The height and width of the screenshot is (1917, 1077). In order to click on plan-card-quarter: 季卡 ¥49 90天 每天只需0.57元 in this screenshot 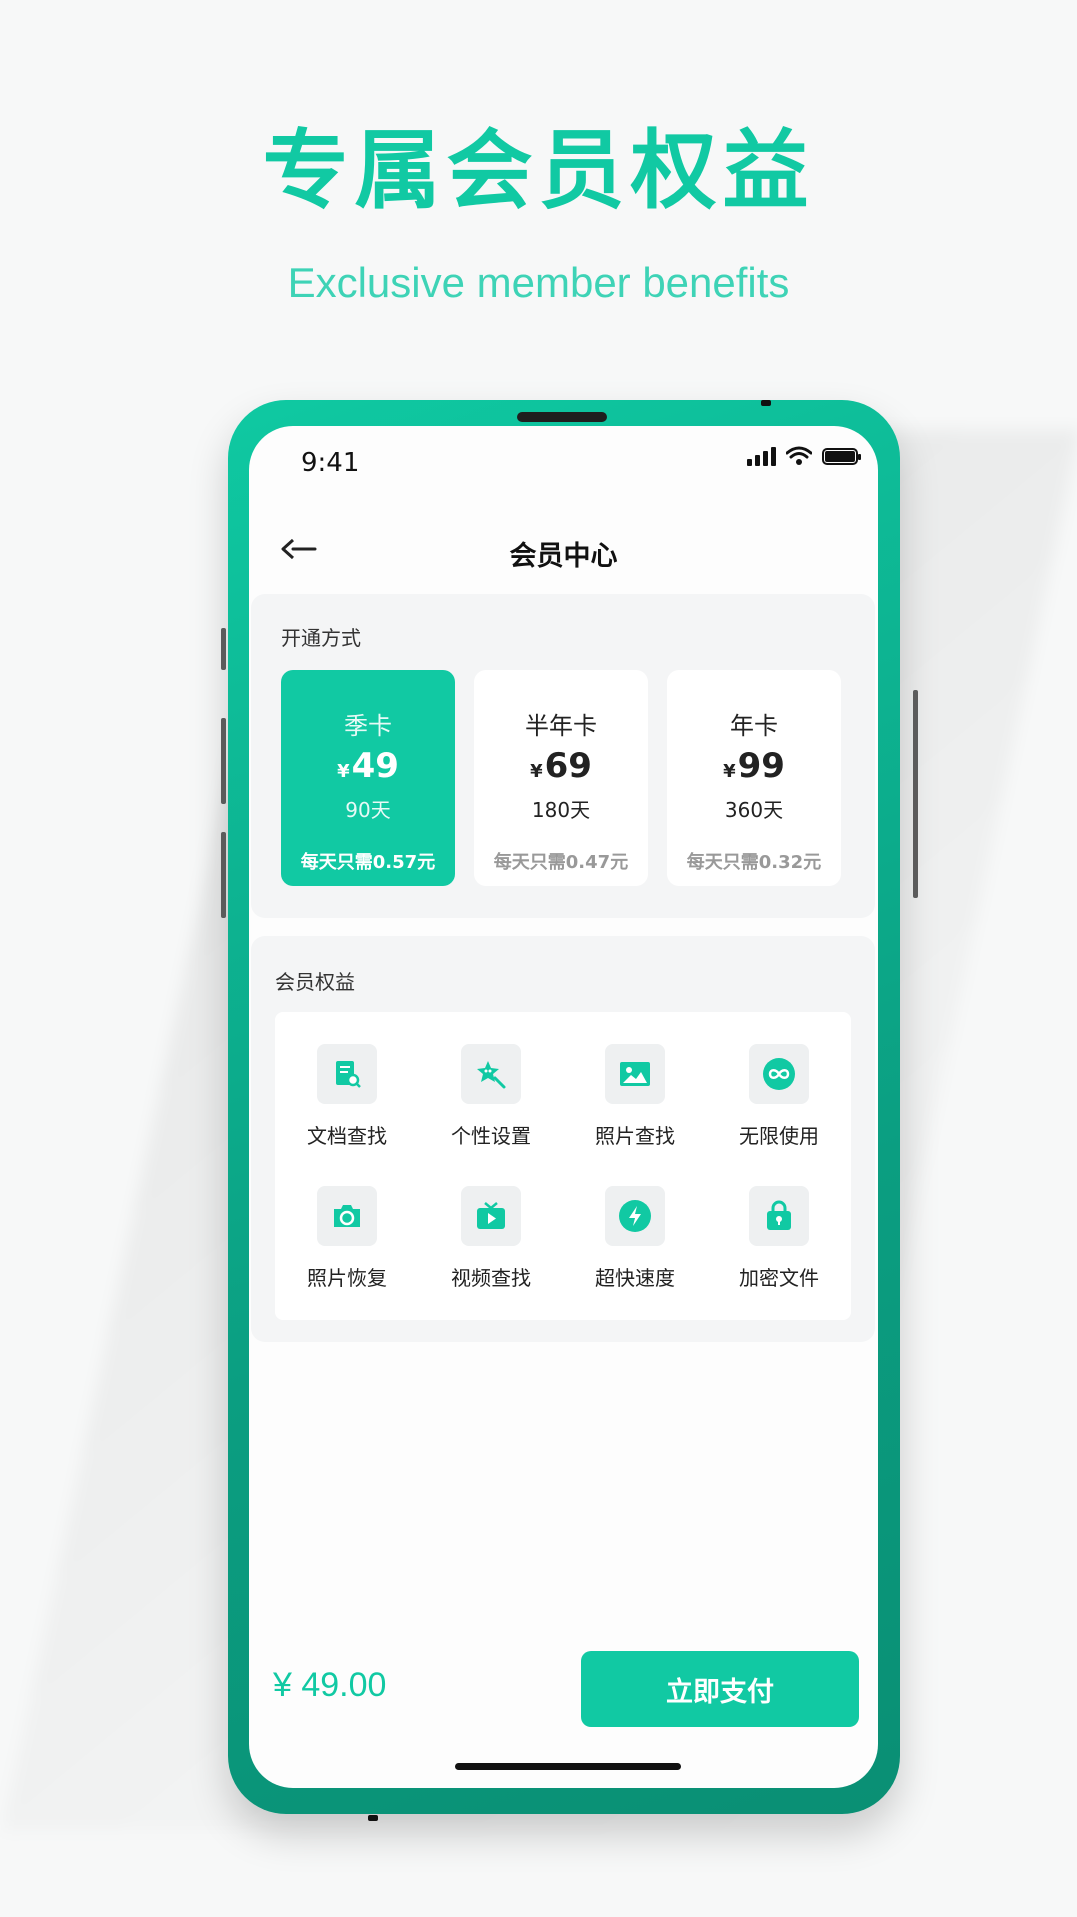, I will do `click(368, 778)`.